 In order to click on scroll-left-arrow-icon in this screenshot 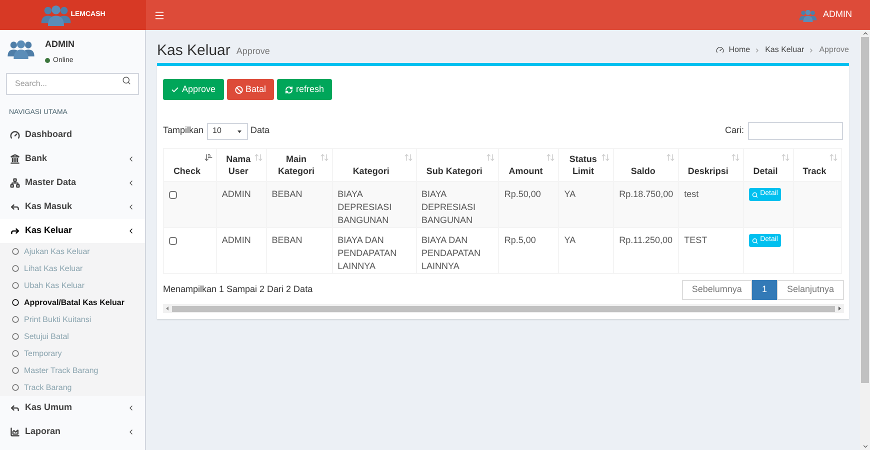, I will do `click(167, 308)`.